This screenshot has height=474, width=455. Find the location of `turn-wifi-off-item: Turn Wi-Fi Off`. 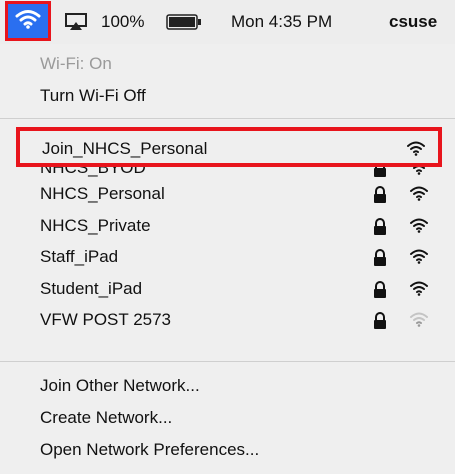

turn-wifi-off-item: Turn Wi-Fi Off is located at coordinates (93, 96).